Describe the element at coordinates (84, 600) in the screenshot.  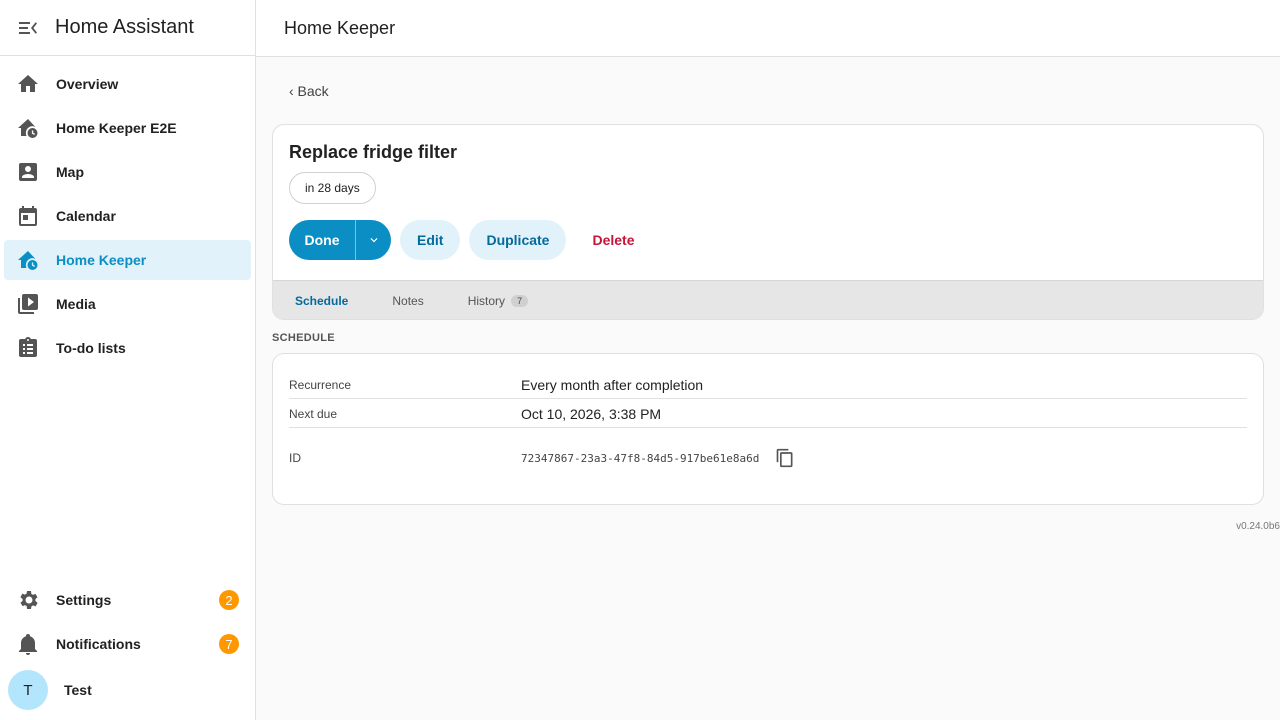
I see `sidebar-item-label: Settings` at that location.